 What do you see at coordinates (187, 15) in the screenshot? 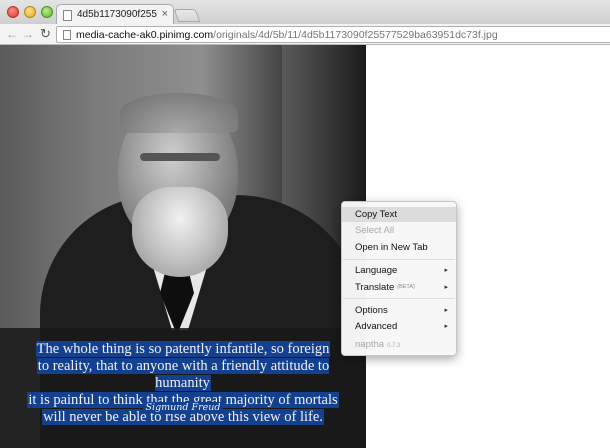
I see `new-tab-button` at bounding box center [187, 15].